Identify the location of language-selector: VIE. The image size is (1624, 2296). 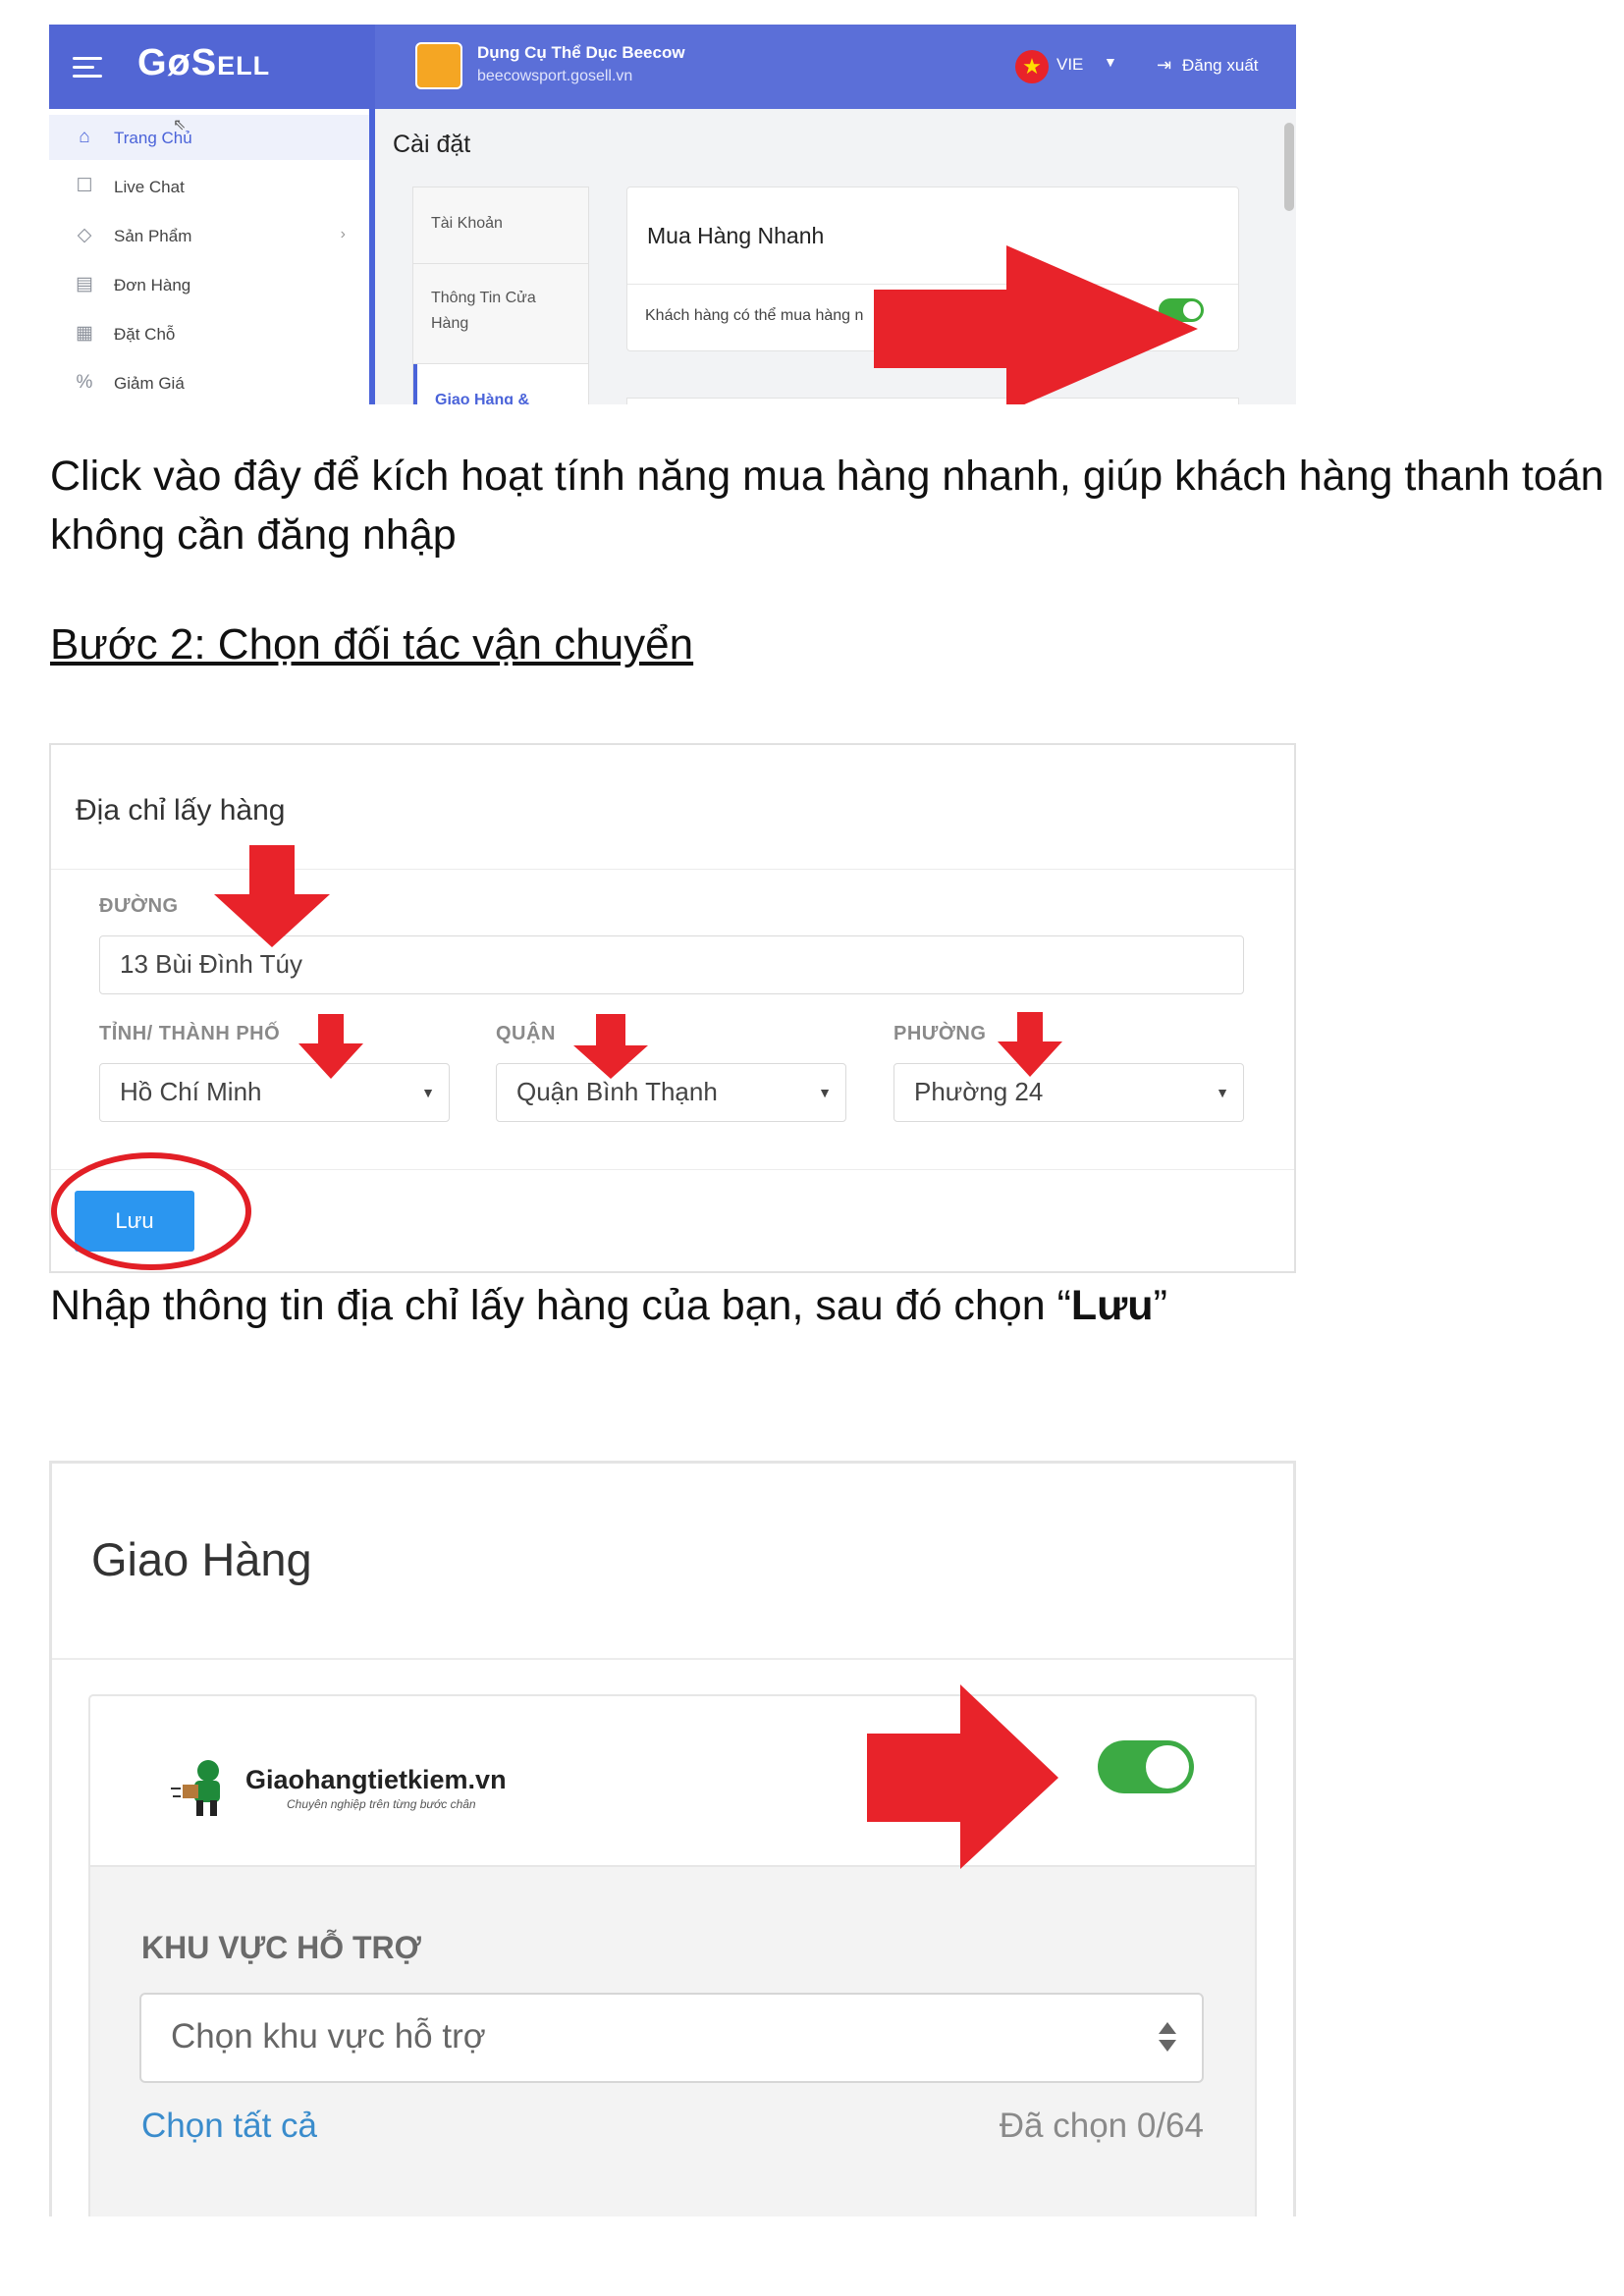
(1069, 65).